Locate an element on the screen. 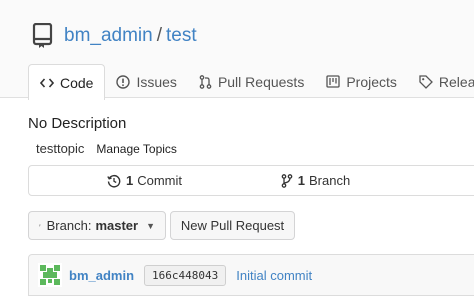 The width and height of the screenshot is (474, 304). tag-icon is located at coordinates (426, 81).